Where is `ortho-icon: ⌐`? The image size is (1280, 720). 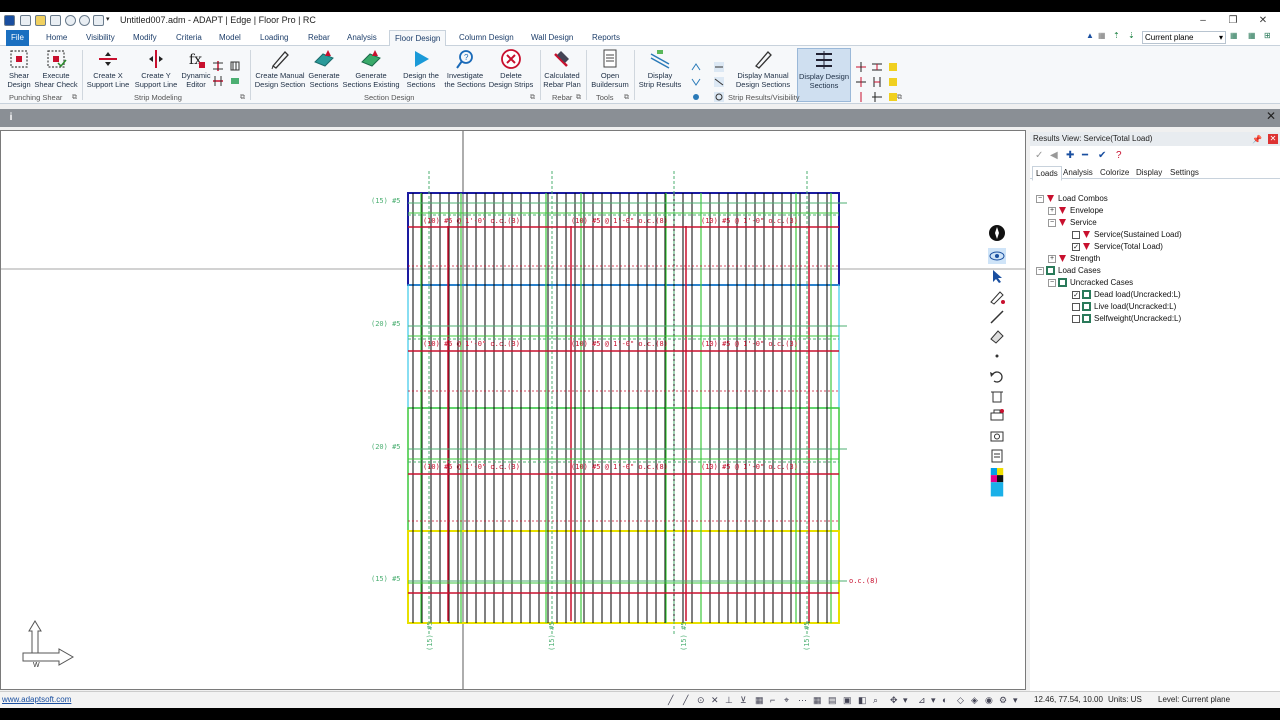 ortho-icon: ⌐ is located at coordinates (772, 700).